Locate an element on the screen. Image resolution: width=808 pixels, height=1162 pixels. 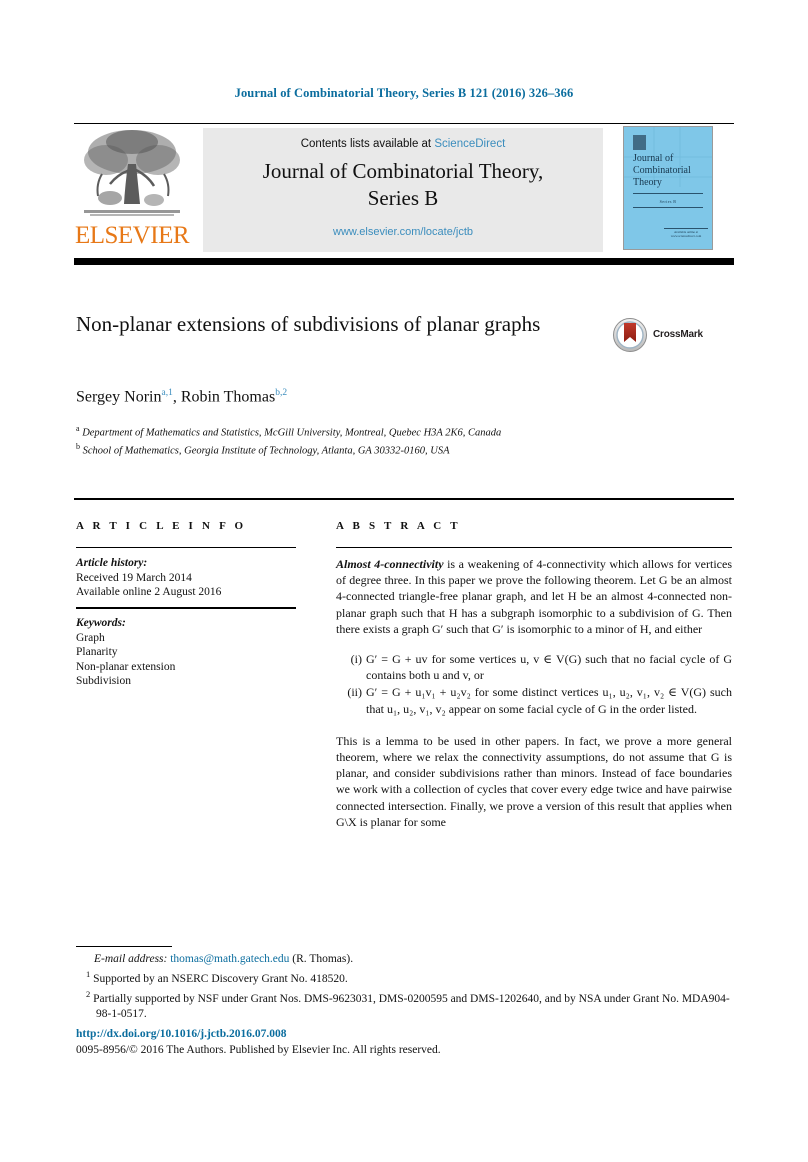
keywords-top-rule is located at coordinates (186, 608).